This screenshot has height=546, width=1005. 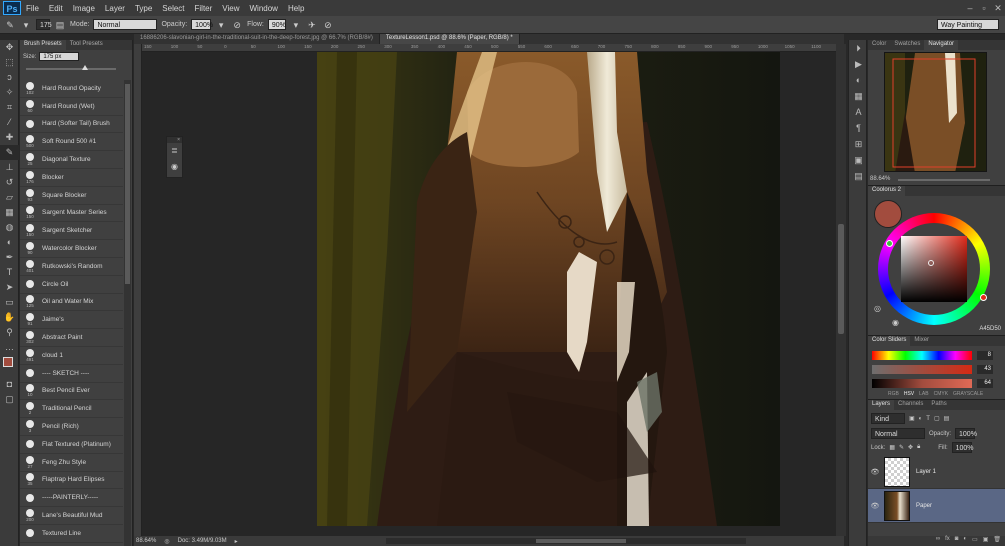 What do you see at coordinates (9, 47) in the screenshot?
I see `move-tool-icon: ✥` at bounding box center [9, 47].